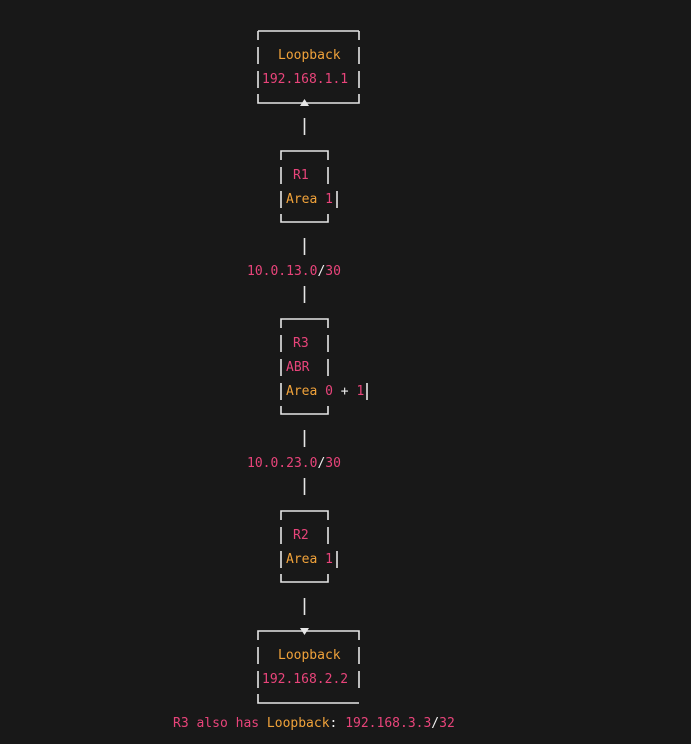  Describe the element at coordinates (435, 723) in the screenshot. I see `note-slash: /` at that location.